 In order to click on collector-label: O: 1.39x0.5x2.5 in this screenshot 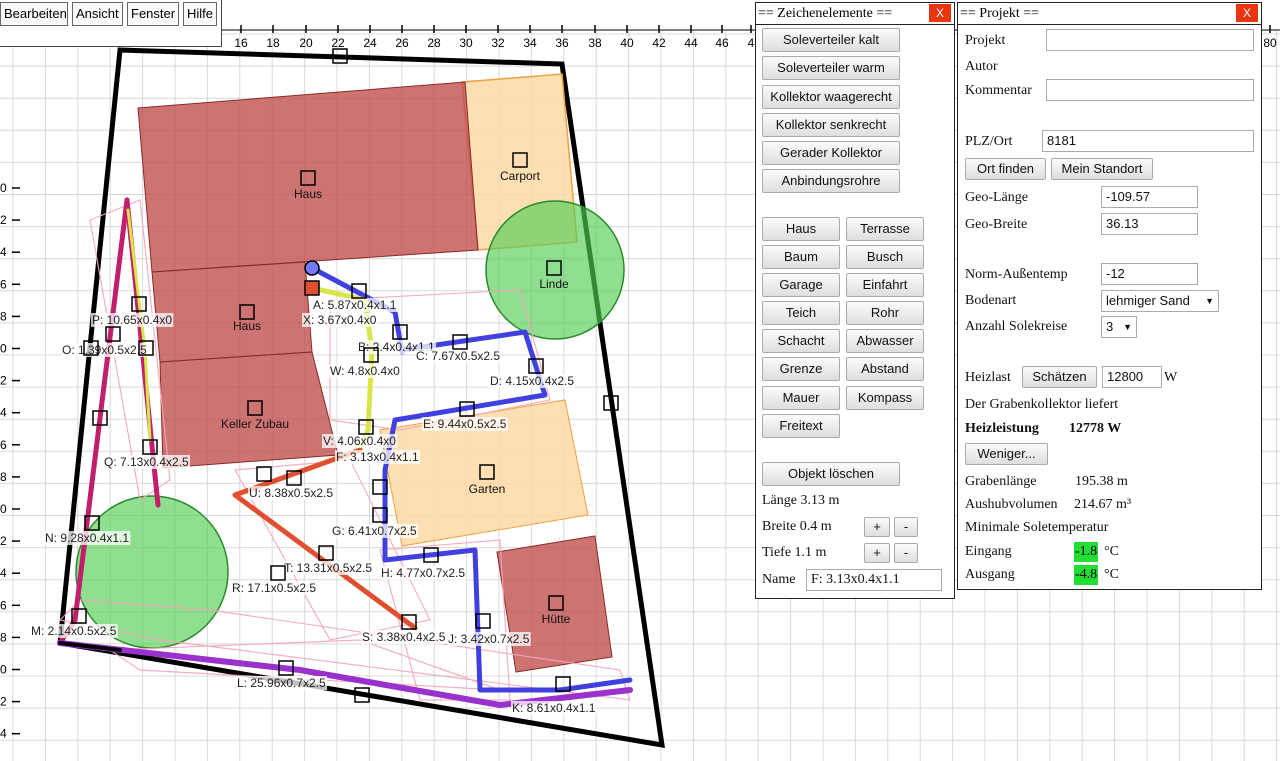, I will do `click(104, 350)`.